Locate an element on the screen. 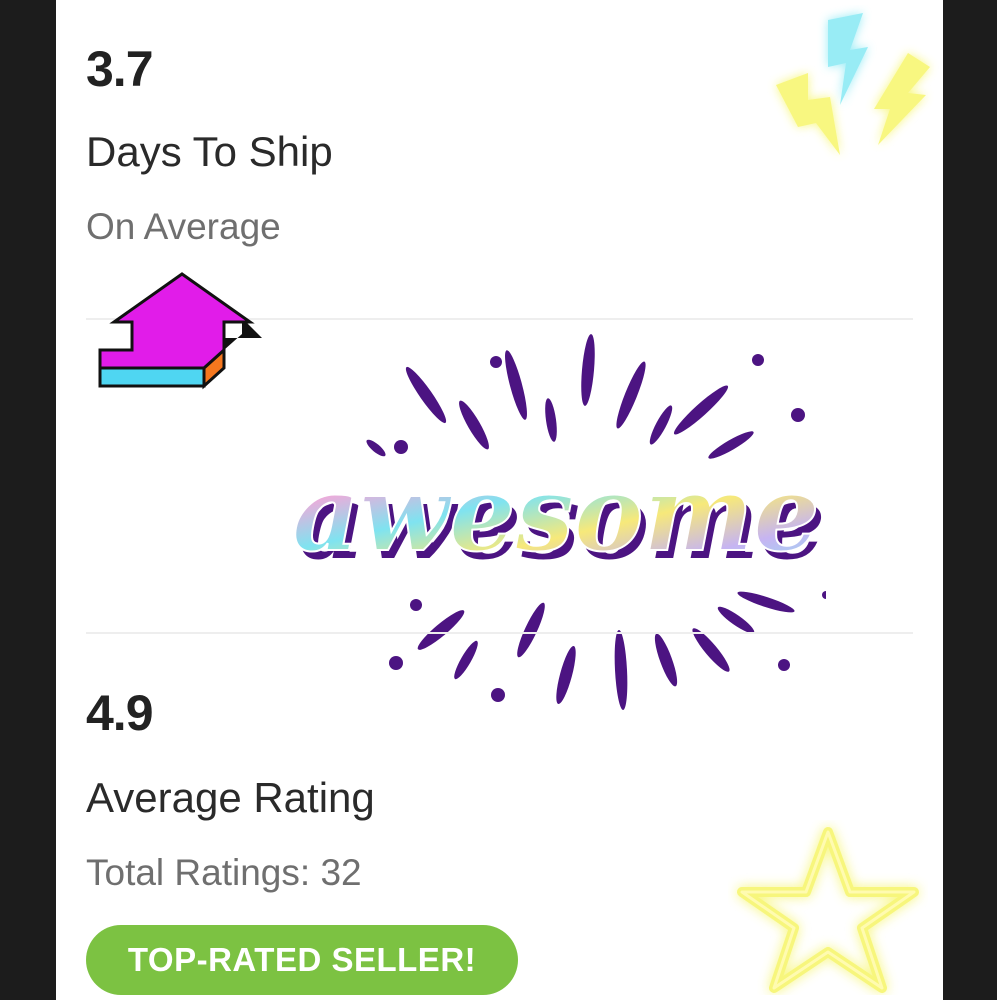 This screenshot has width=997, height=1000. neon-lightning-sticker-icon is located at coordinates (853, 84).